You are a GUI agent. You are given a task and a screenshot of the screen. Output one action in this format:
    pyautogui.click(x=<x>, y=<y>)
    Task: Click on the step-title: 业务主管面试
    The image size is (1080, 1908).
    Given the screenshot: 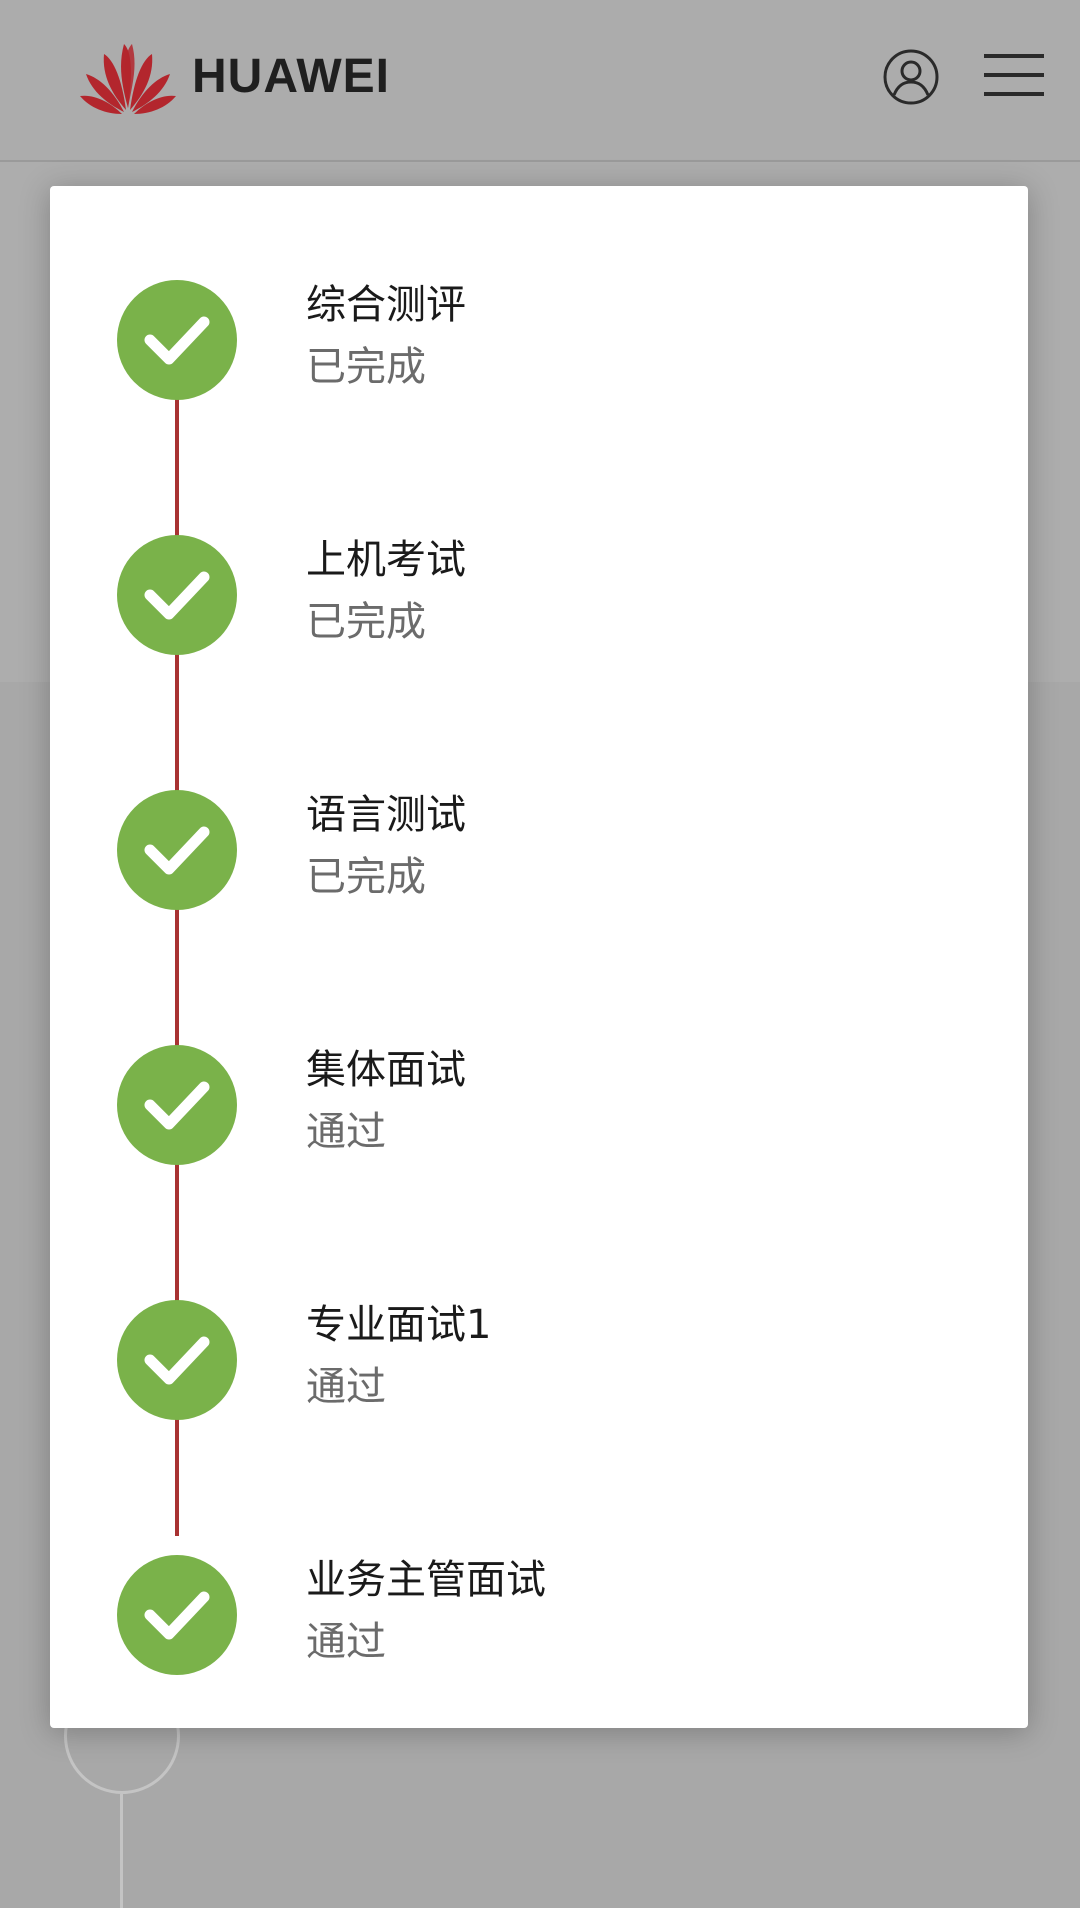 What is the action you would take?
    pyautogui.click(x=426, y=1580)
    